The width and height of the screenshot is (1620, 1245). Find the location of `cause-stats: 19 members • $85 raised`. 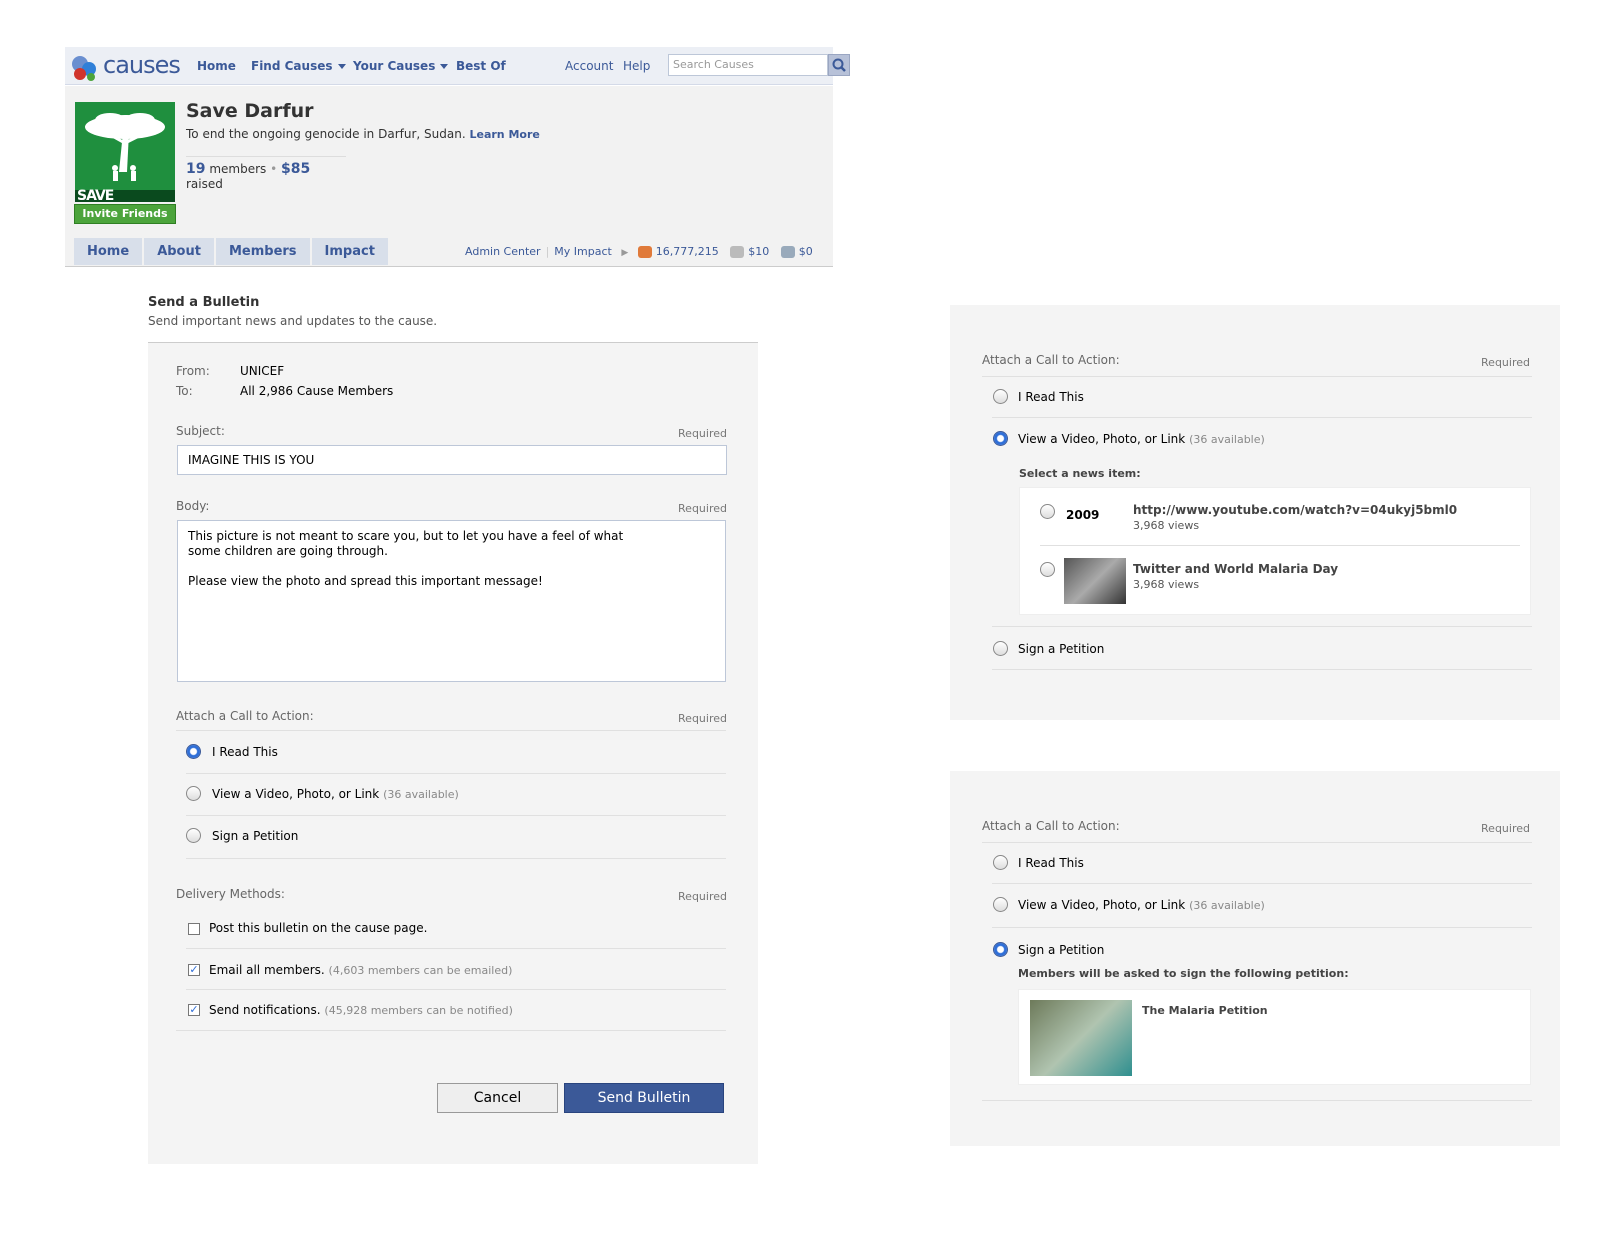

cause-stats: 19 members • $85 raised is located at coordinates (266, 173).